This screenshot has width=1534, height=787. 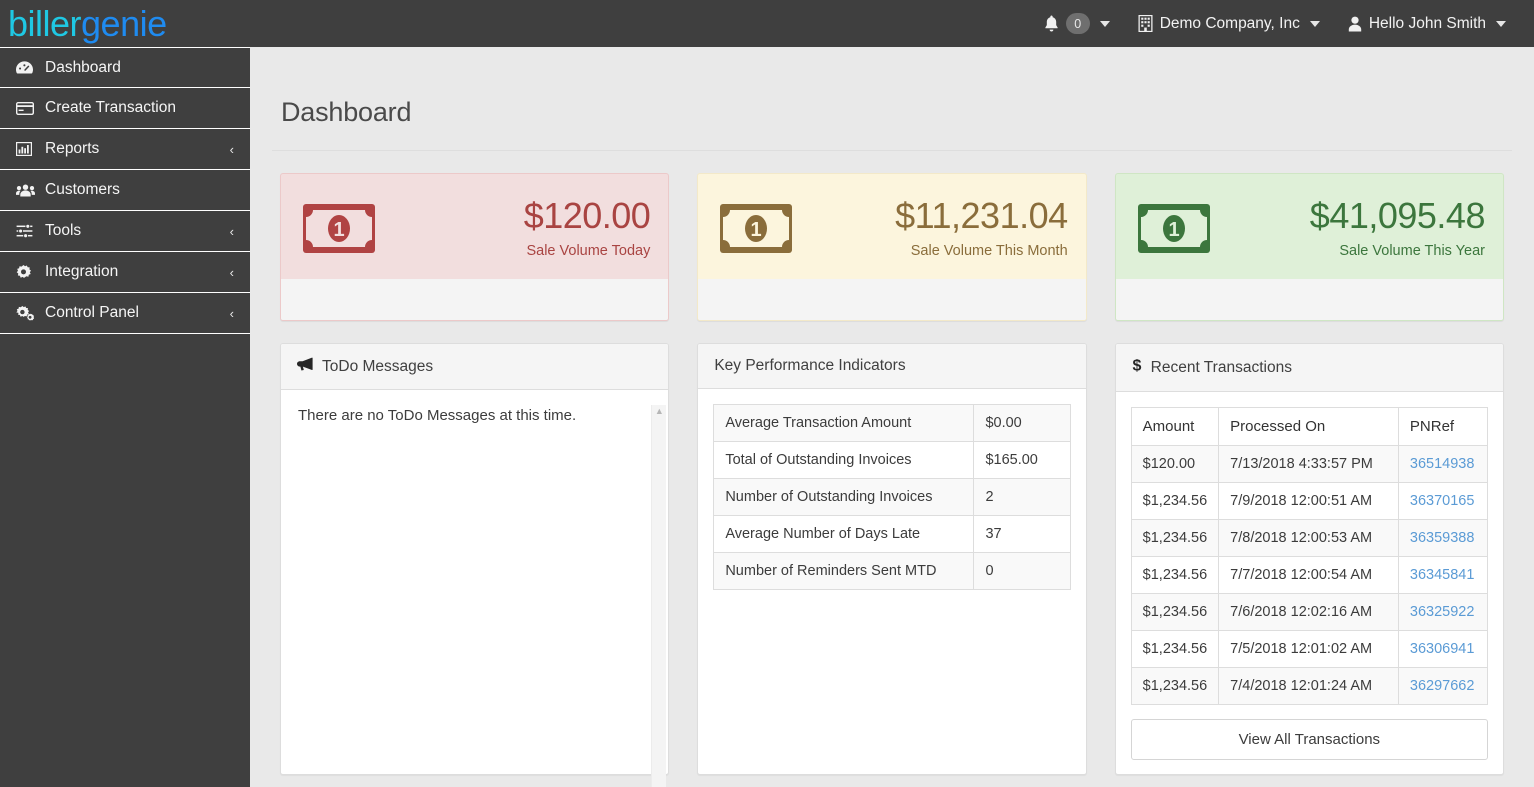 I want to click on pnref-link: 36306941, so click(x=1442, y=649).